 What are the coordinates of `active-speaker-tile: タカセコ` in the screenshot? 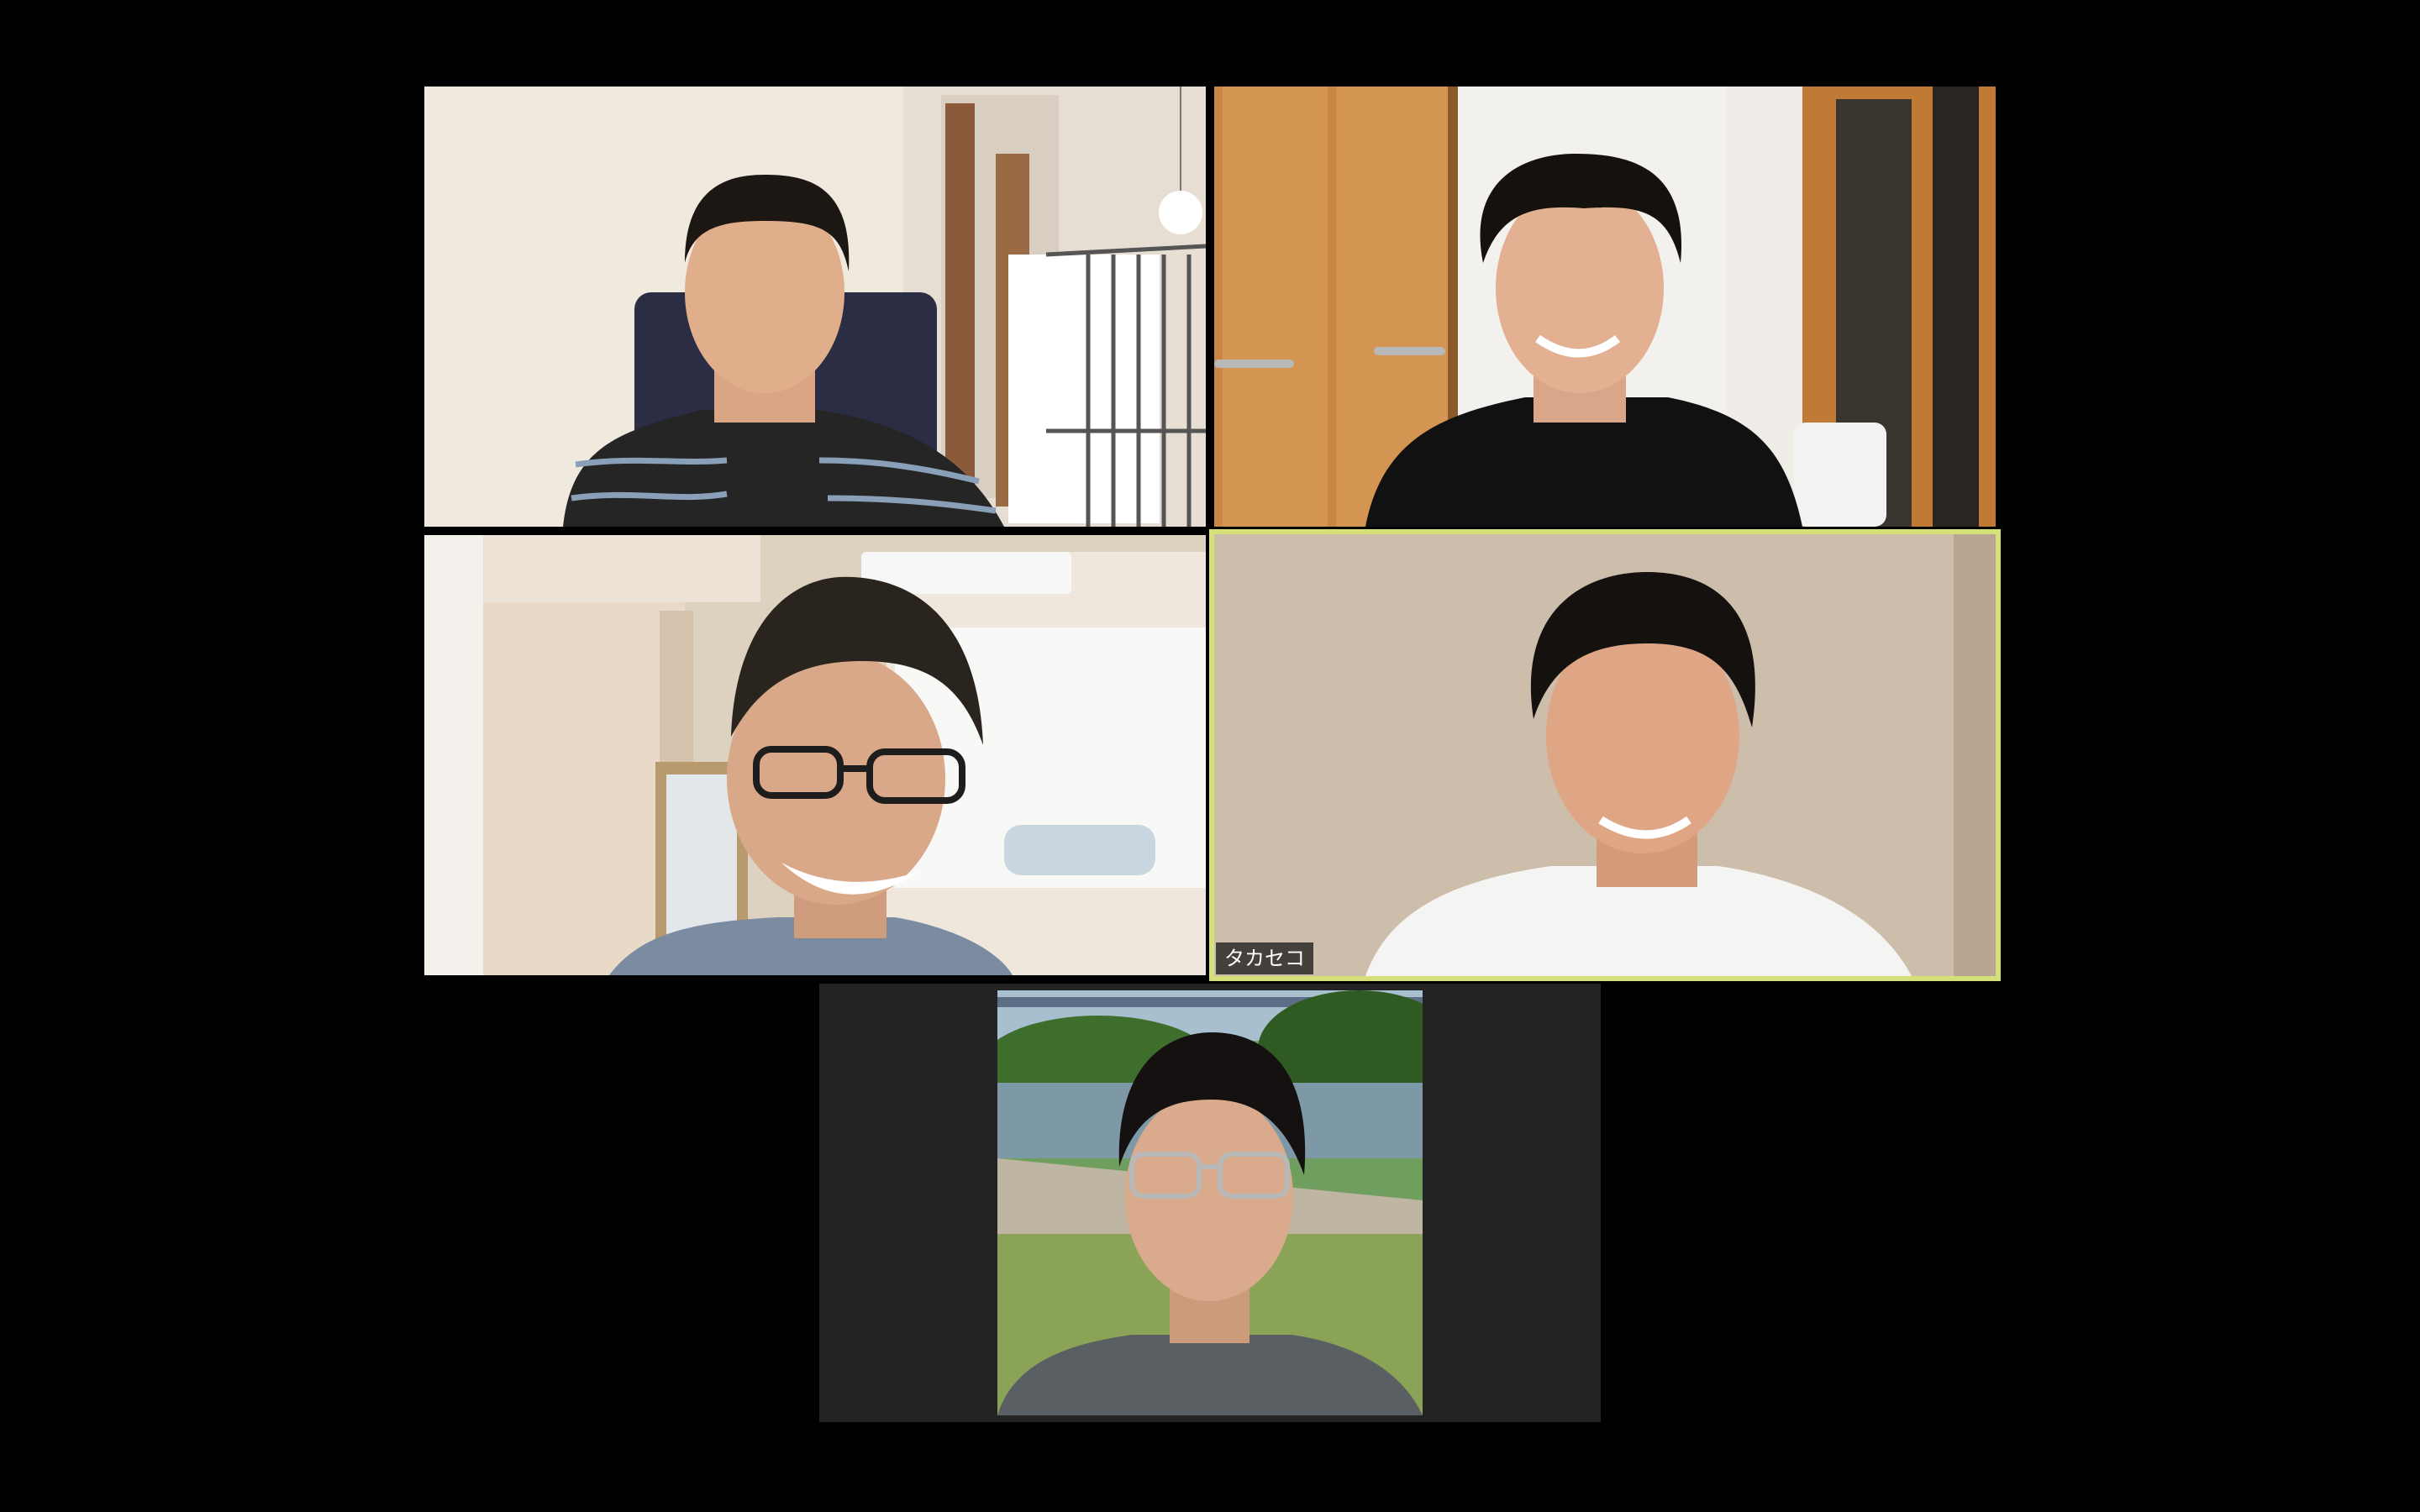 It's located at (1605, 755).